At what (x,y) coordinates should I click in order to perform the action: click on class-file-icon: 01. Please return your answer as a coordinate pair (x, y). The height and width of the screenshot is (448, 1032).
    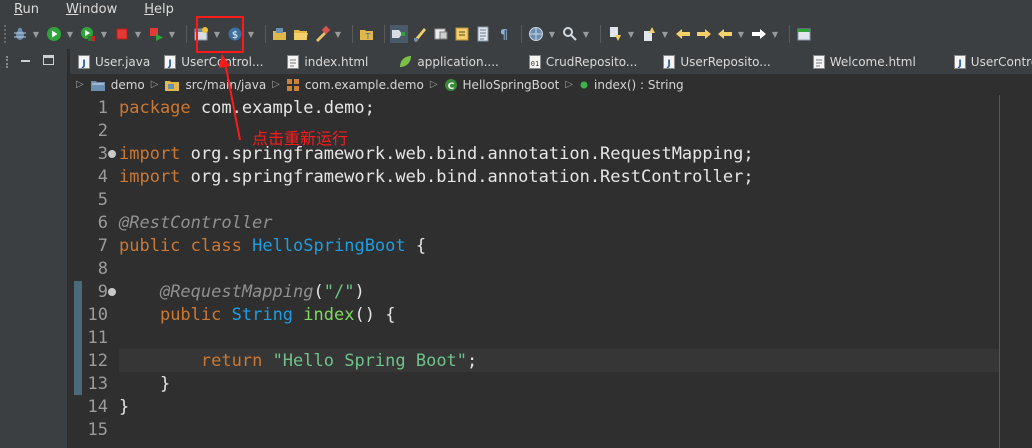
    Looking at the image, I should click on (534, 61).